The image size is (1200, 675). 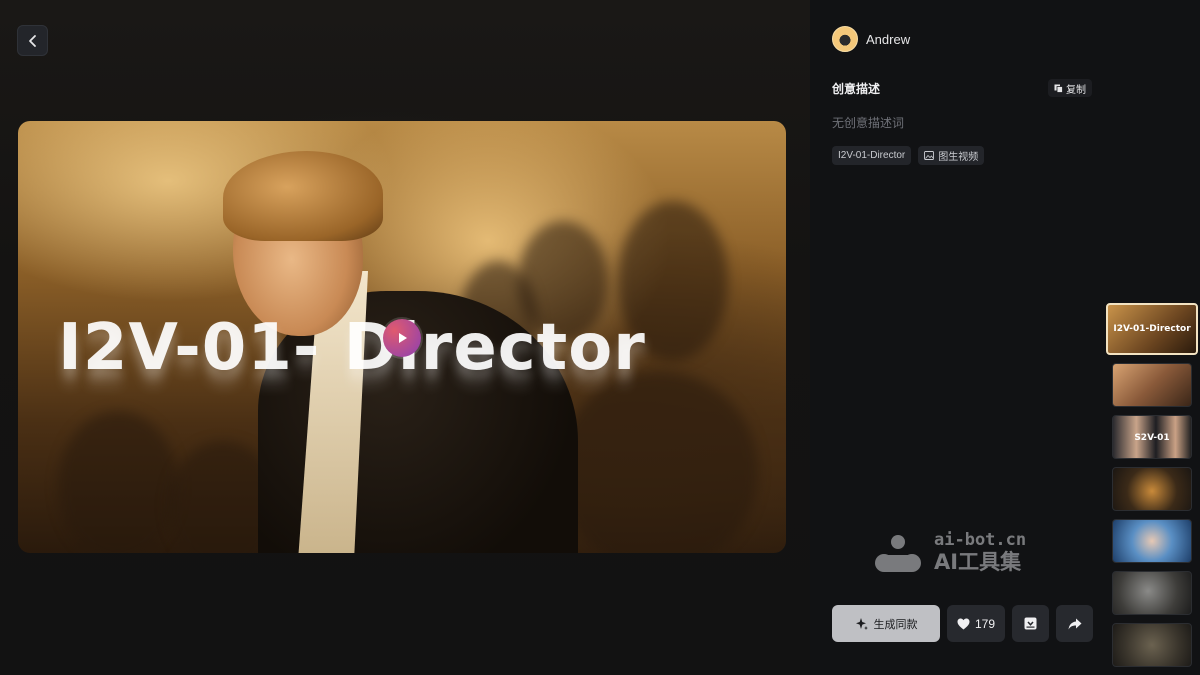 I want to click on copy-button: 复制, so click(x=1070, y=88).